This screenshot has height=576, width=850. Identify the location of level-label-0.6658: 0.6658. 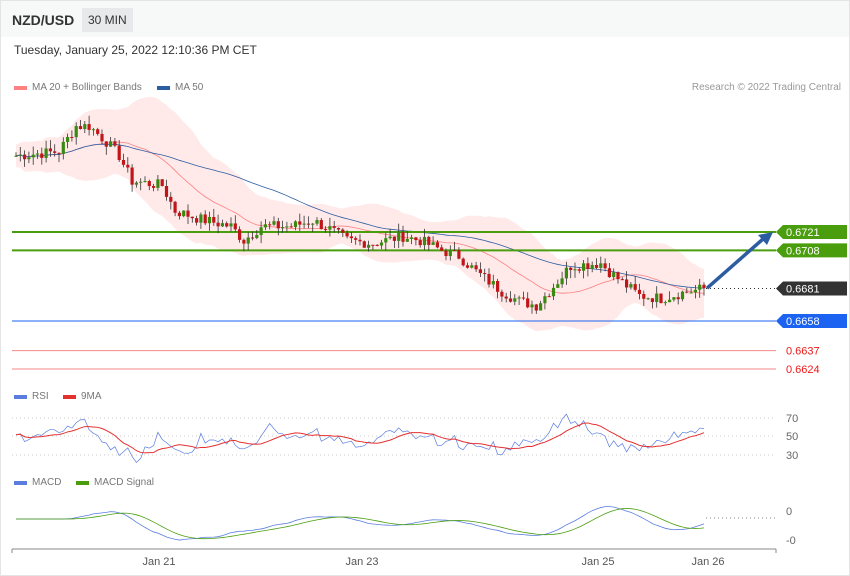
(803, 322).